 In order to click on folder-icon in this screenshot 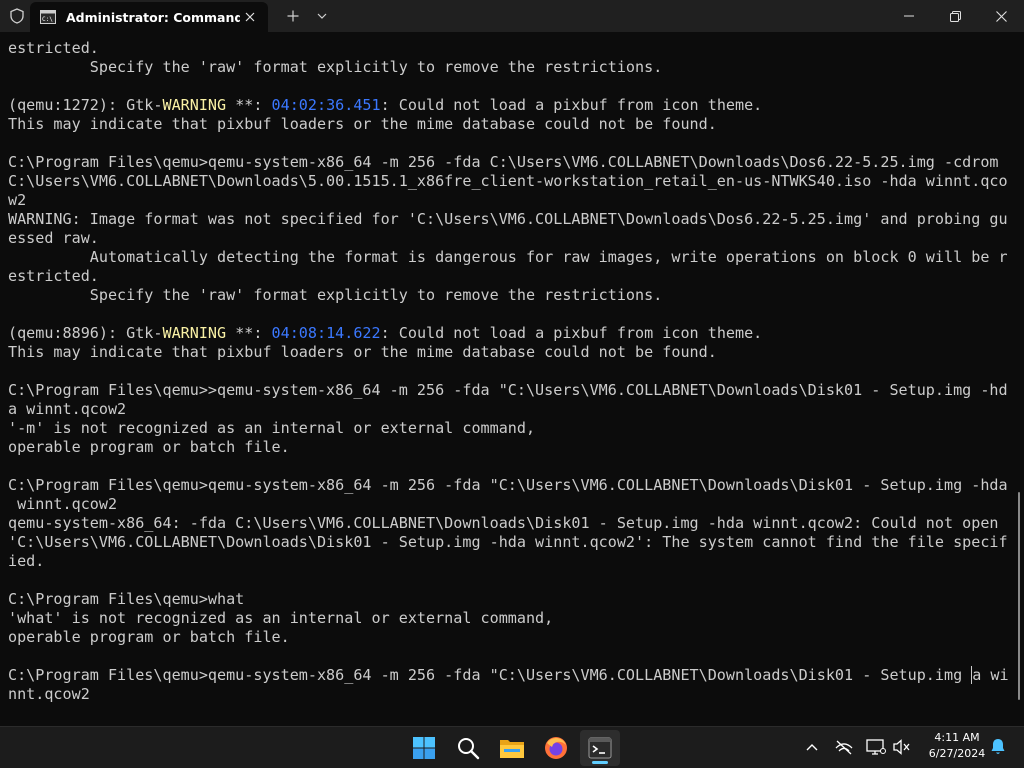, I will do `click(512, 749)`.